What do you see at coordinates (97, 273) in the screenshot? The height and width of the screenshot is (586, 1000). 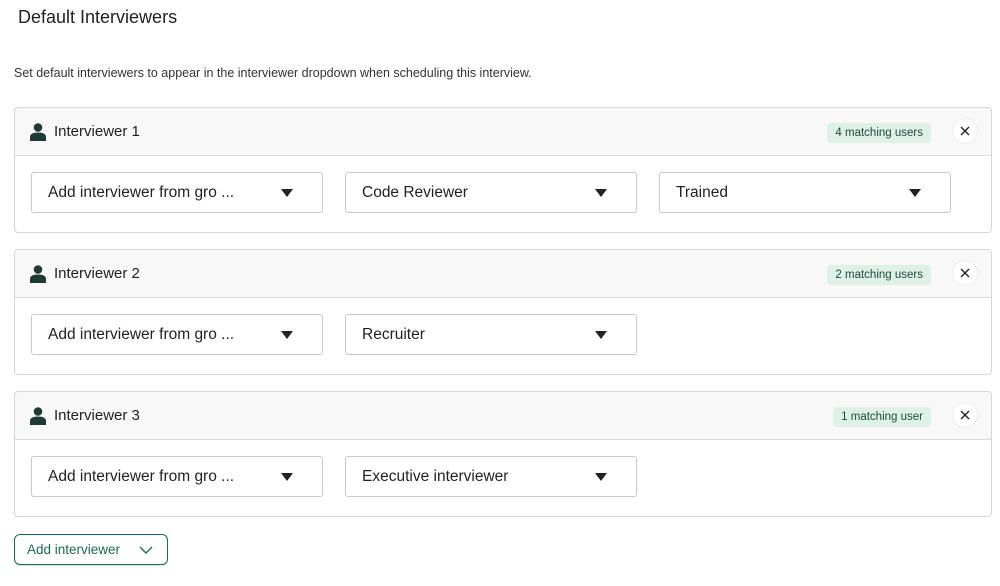 I see `interviewer-title: Interviewer 2` at bounding box center [97, 273].